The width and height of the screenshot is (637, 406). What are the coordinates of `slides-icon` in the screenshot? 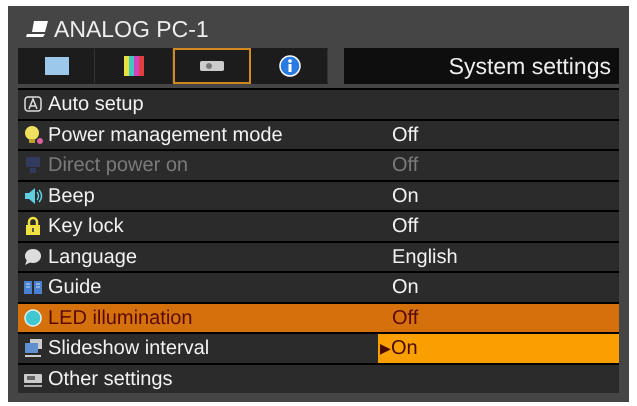 It's located at (33, 348).